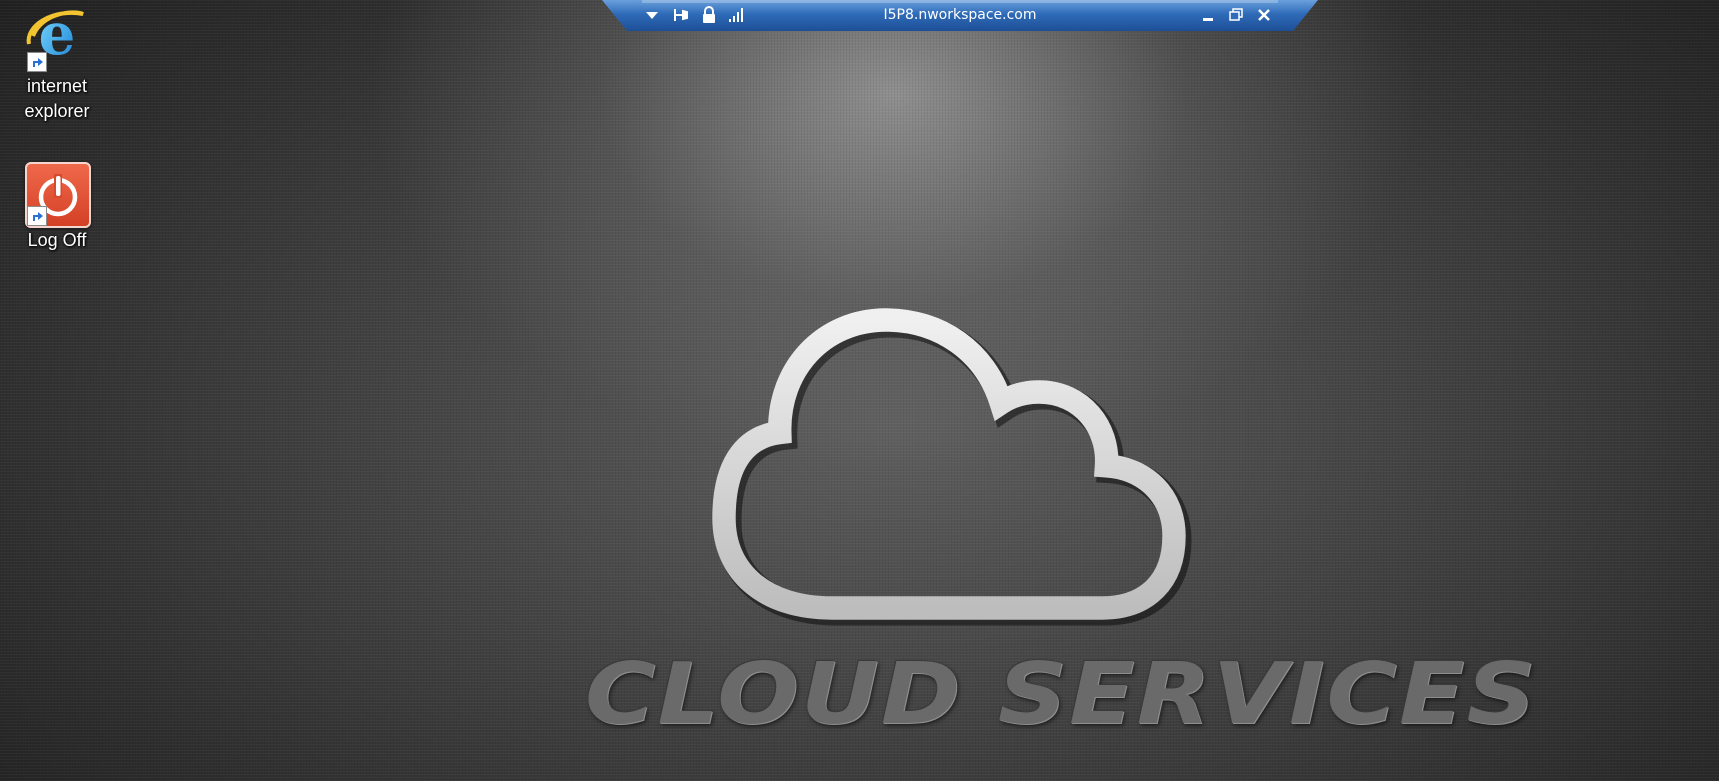 The height and width of the screenshot is (781, 1719). Describe the element at coordinates (960, 15) in the screenshot. I see `remote-connection-bar: I5P8.nworkspace.com` at that location.